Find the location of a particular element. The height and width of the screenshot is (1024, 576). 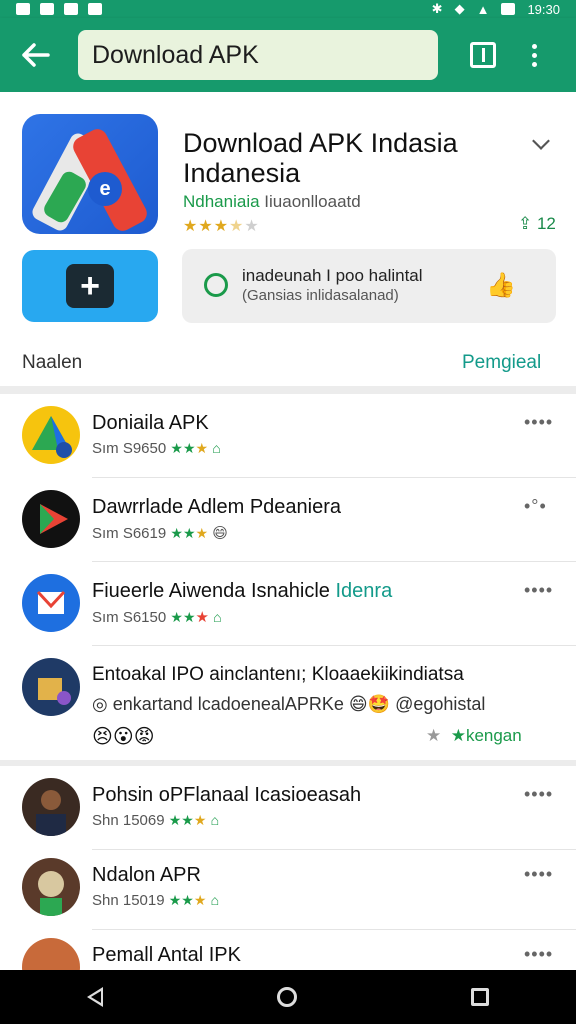

emoji-row: 😣😮😡 is located at coordinates (123, 737).